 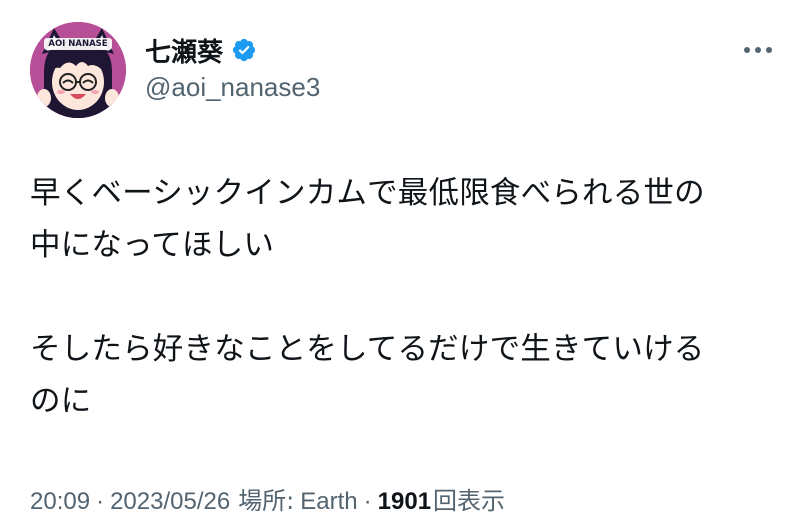 I want to click on tweet-date: 2023/05/26, so click(x=170, y=502).